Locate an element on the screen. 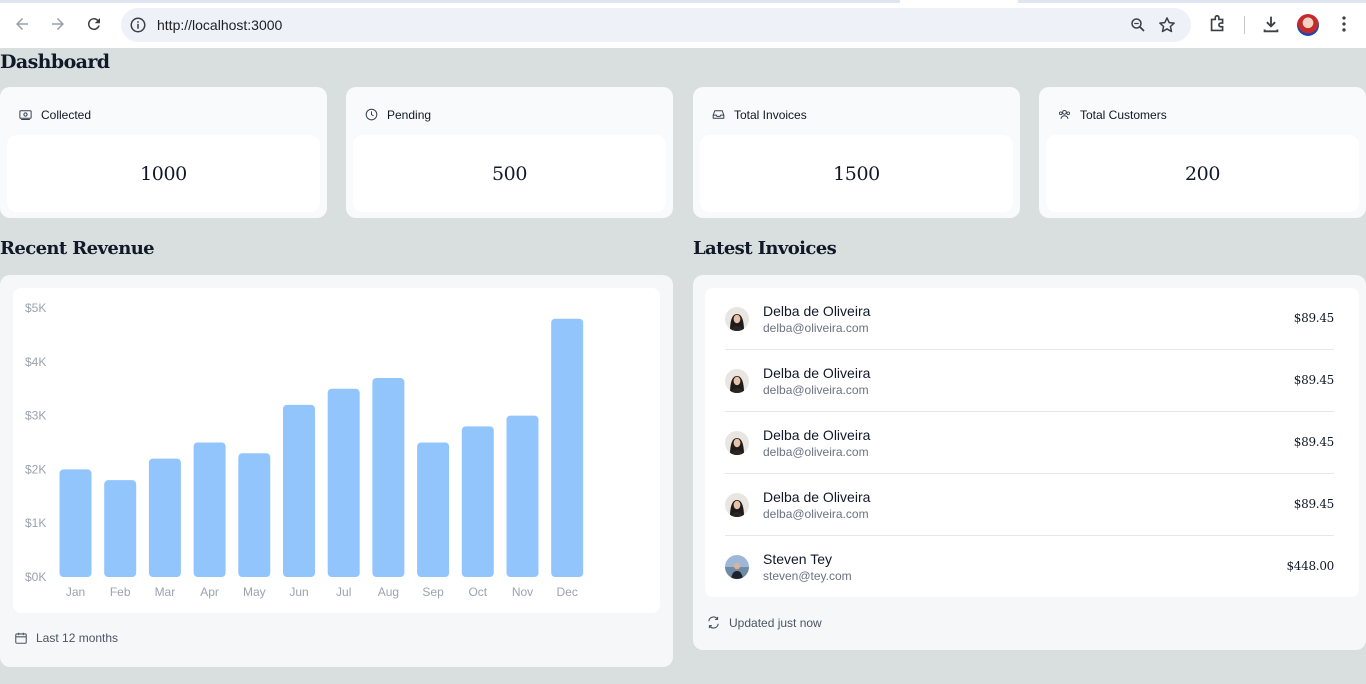 This screenshot has width=1366, height=684. extensions-icon is located at coordinates (1218, 24).